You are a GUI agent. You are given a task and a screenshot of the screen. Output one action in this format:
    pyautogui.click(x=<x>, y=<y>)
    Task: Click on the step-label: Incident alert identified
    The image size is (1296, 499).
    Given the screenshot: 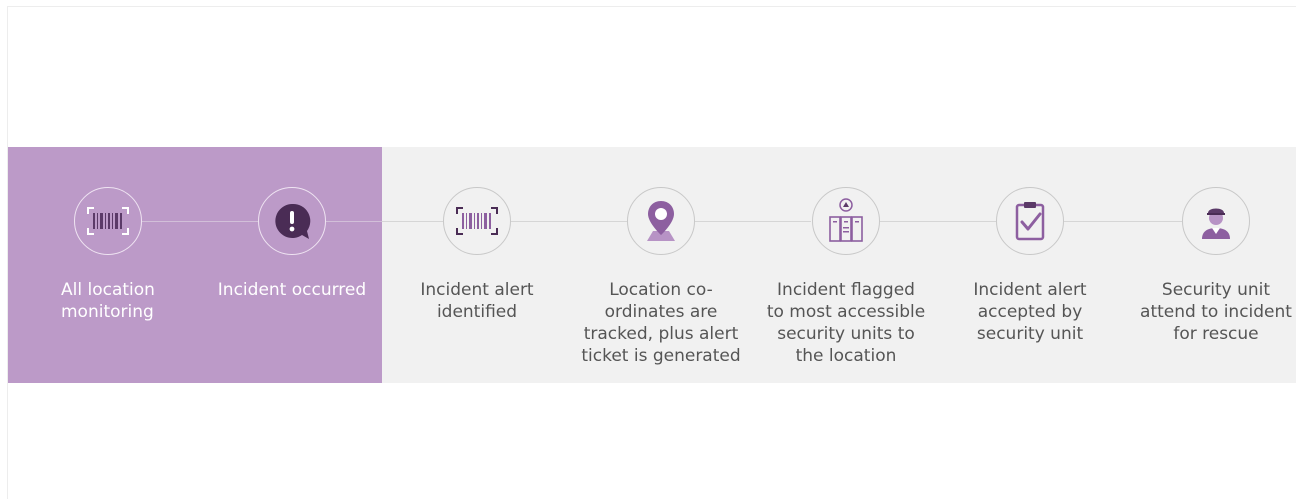 What is the action you would take?
    pyautogui.click(x=477, y=301)
    